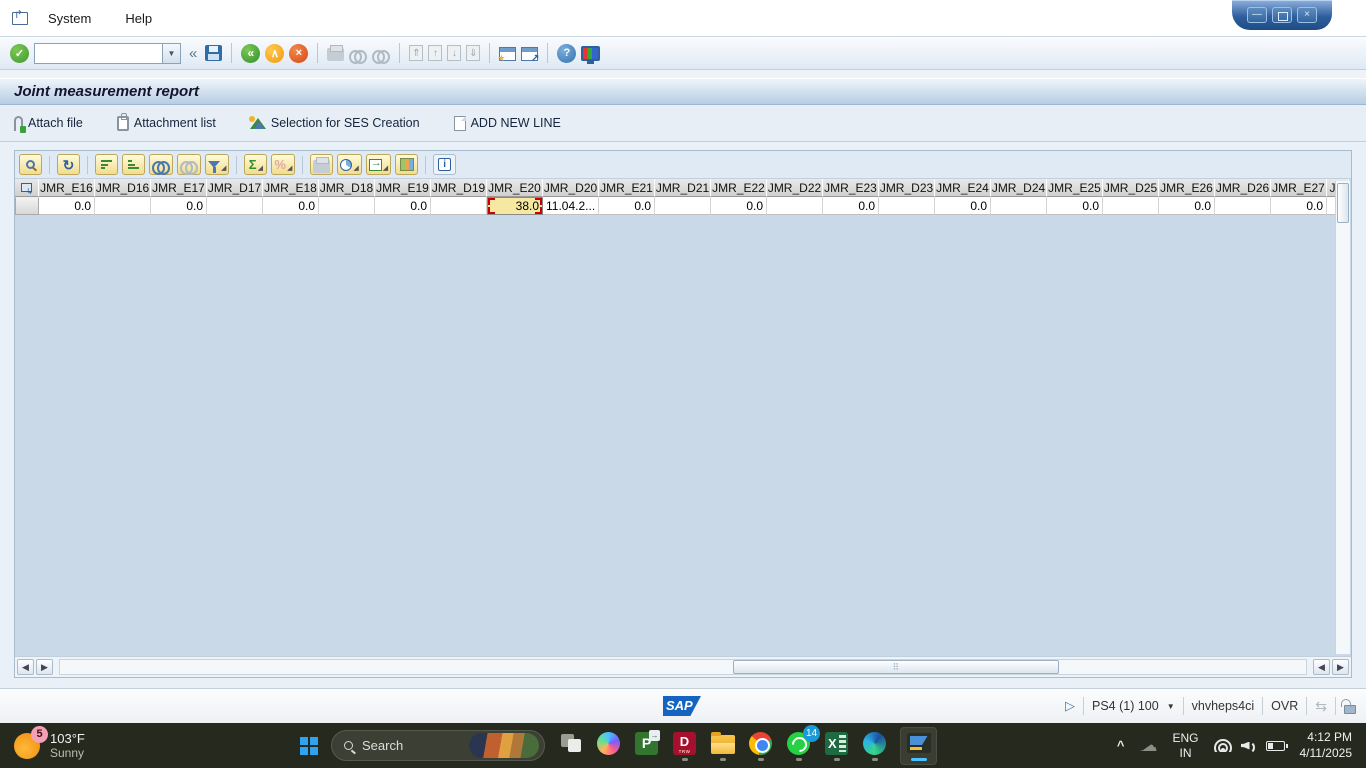 This screenshot has width=1366, height=768. Describe the element at coordinates (570, 746) in the screenshot. I see `taskbar-item-task-view` at that location.